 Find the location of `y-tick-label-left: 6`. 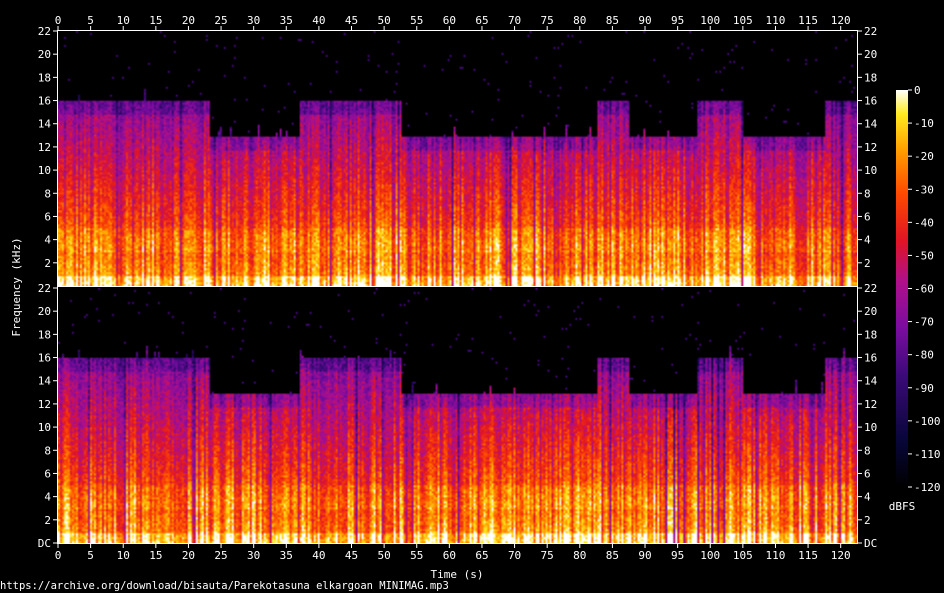

y-tick-label-left: 6 is located at coordinates (47, 473).